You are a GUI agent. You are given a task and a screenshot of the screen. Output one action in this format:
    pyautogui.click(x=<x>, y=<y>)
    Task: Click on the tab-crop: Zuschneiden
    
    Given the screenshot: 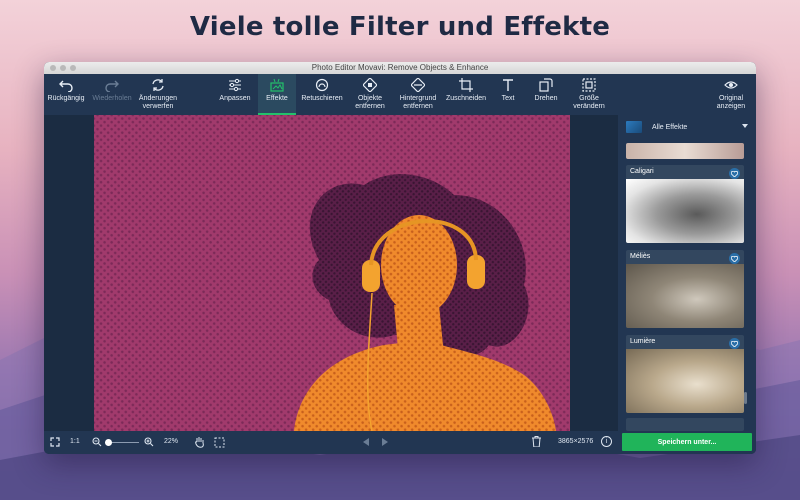 What is the action you would take?
    pyautogui.click(x=466, y=94)
    